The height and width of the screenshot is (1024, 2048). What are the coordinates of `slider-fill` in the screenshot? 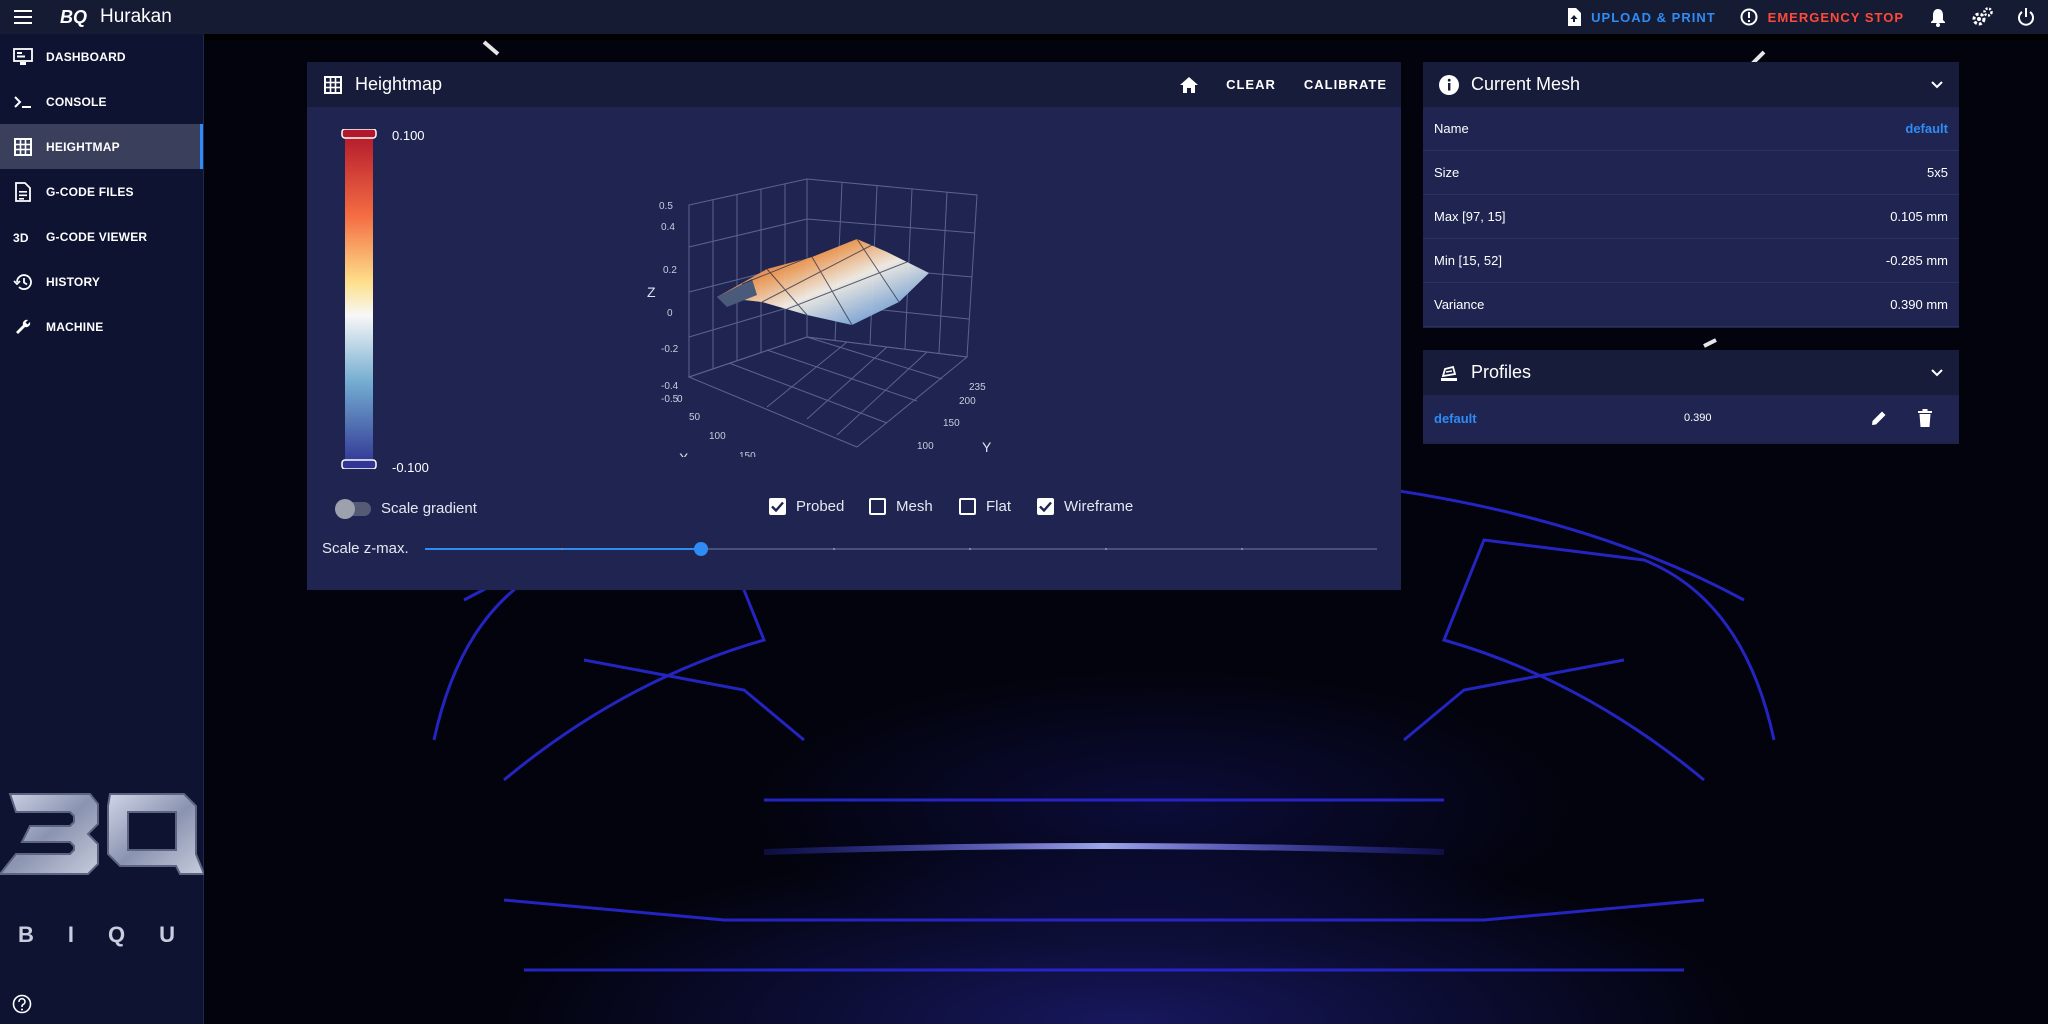 It's located at (563, 549).